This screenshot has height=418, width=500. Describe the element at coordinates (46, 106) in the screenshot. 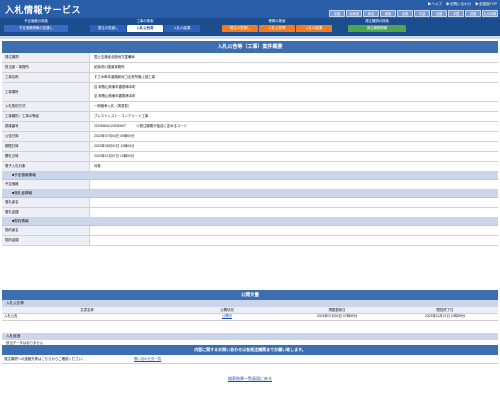

I see `row-label: 入札契約方式` at that location.